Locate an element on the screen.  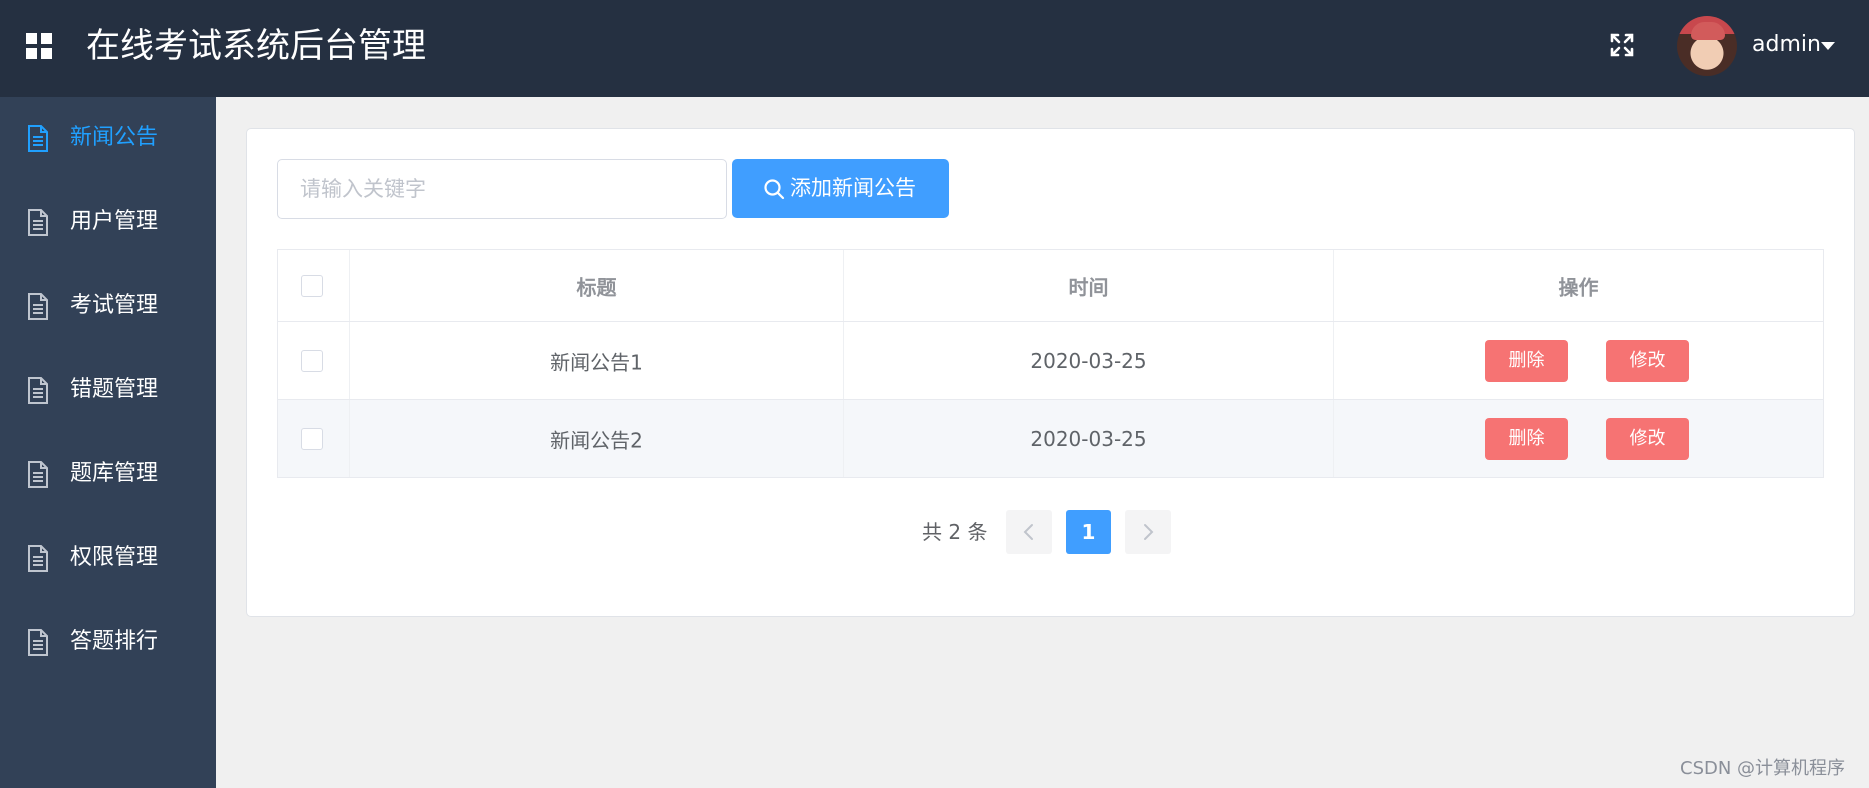
page-number-button: 1 is located at coordinates (1088, 532).